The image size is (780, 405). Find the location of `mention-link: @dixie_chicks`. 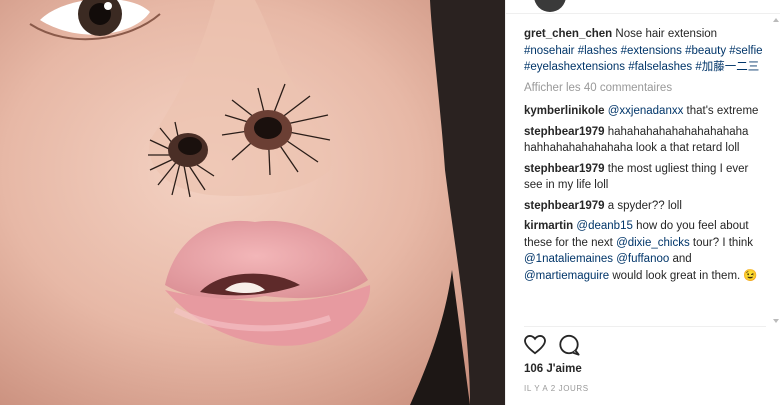

mention-link: @dixie_chicks is located at coordinates (653, 243).